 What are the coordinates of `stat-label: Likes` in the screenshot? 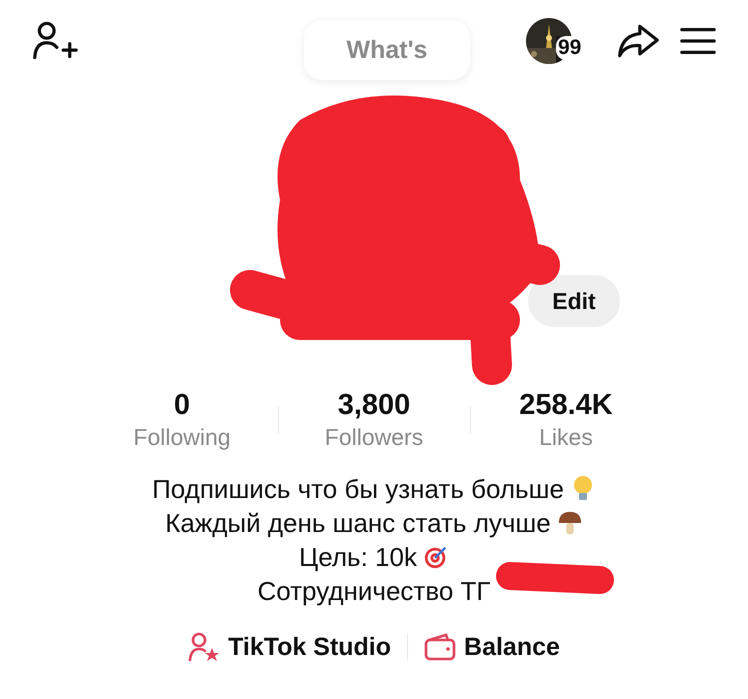 It's located at (566, 437).